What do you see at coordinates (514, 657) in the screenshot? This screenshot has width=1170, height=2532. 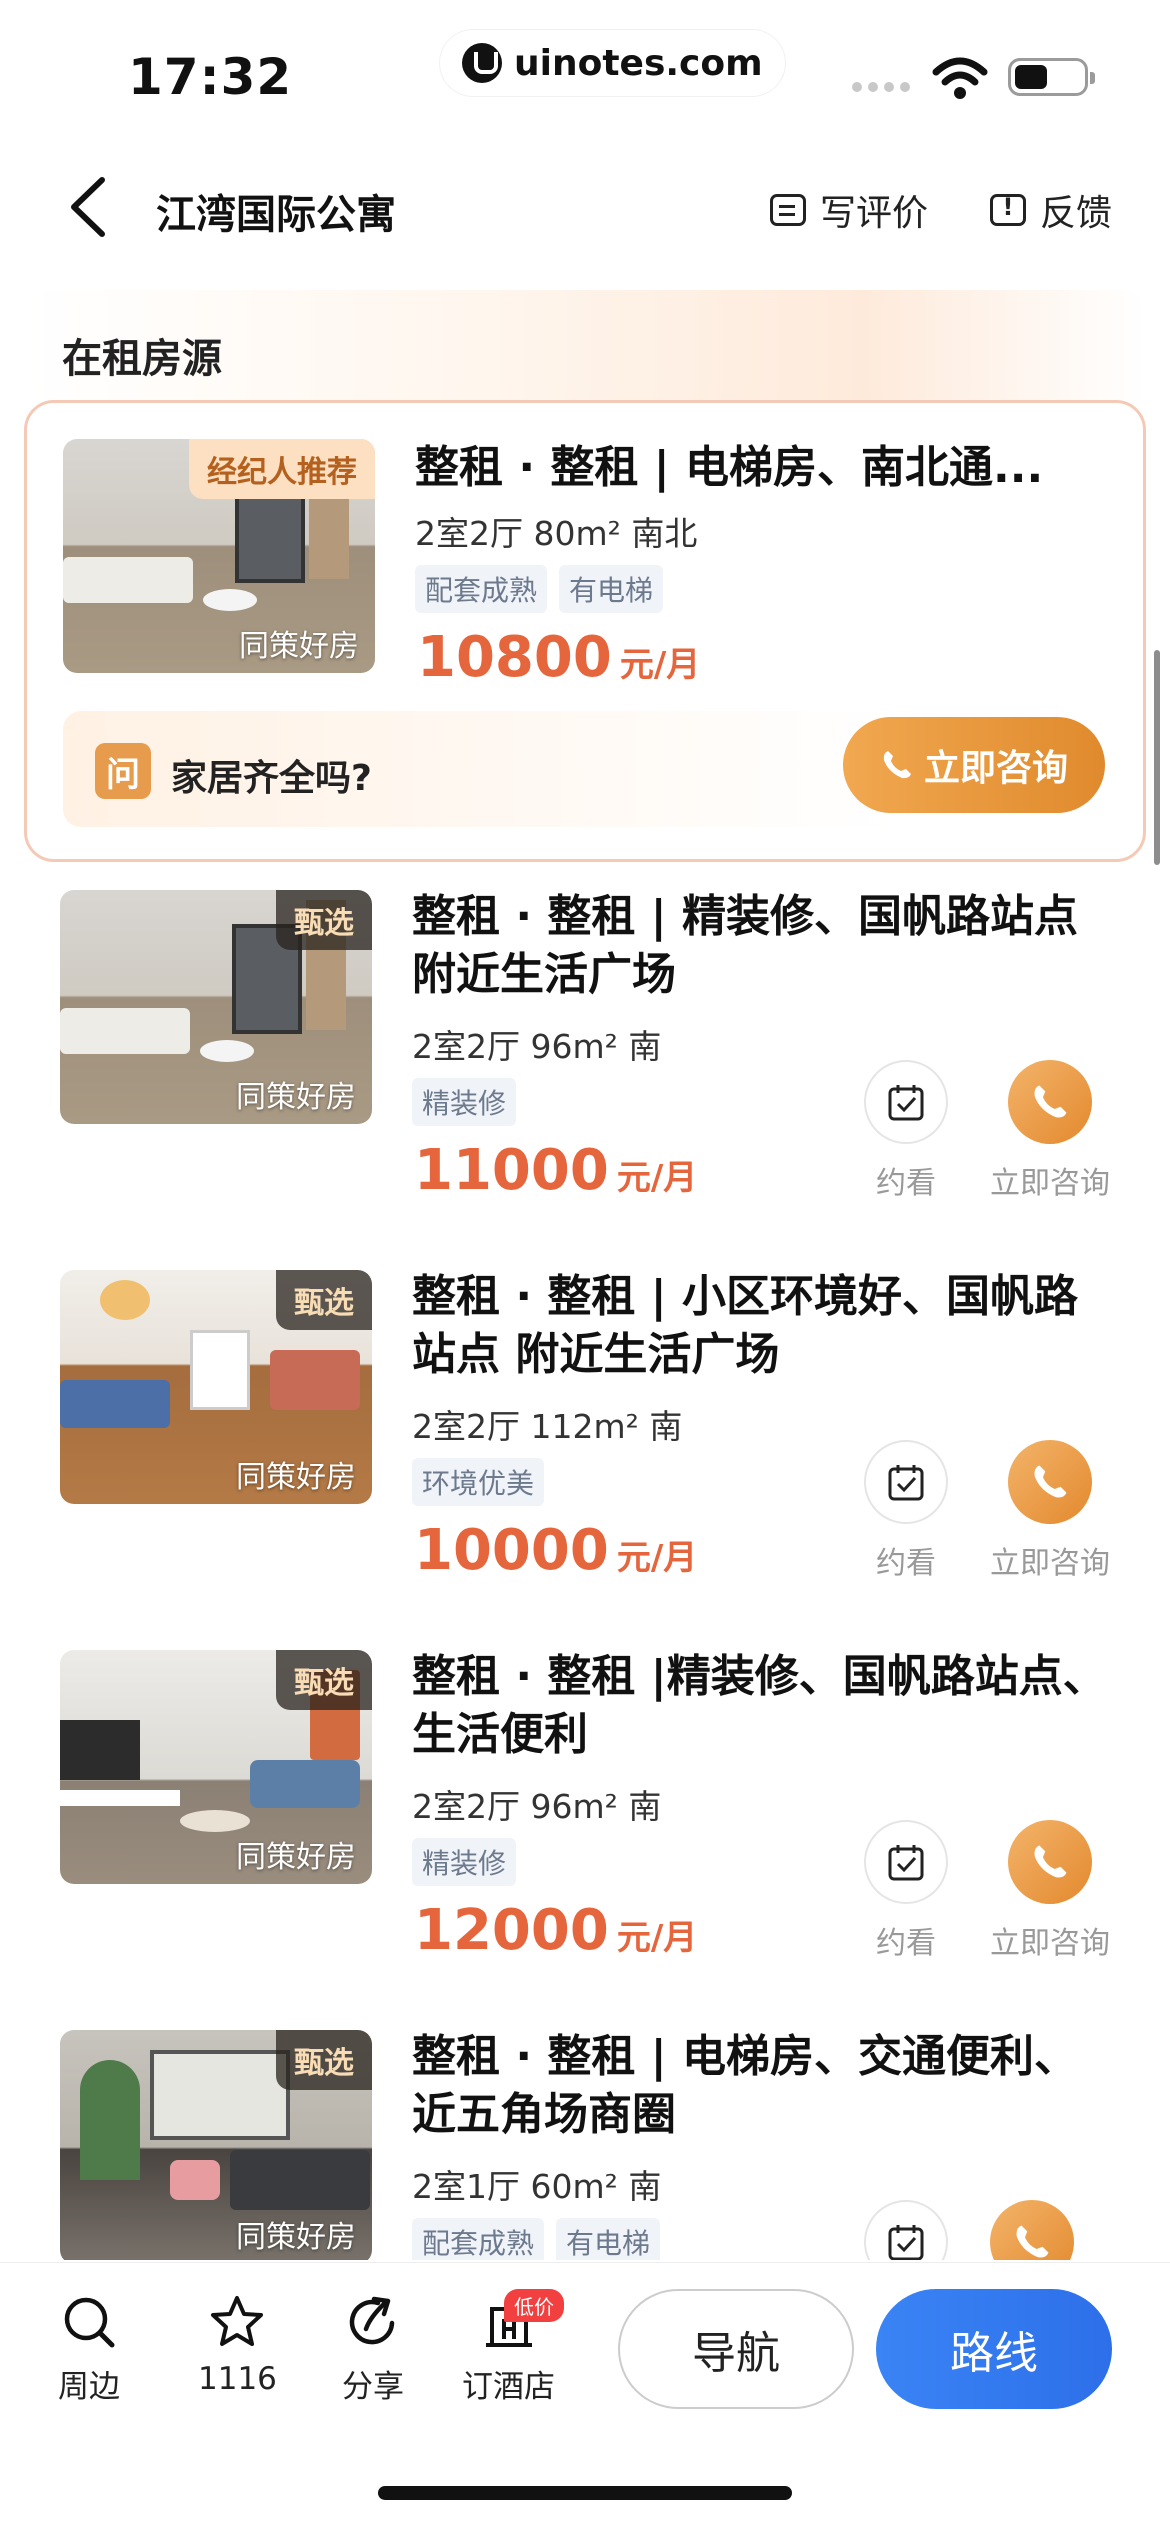 I see `price-value: 10800` at bounding box center [514, 657].